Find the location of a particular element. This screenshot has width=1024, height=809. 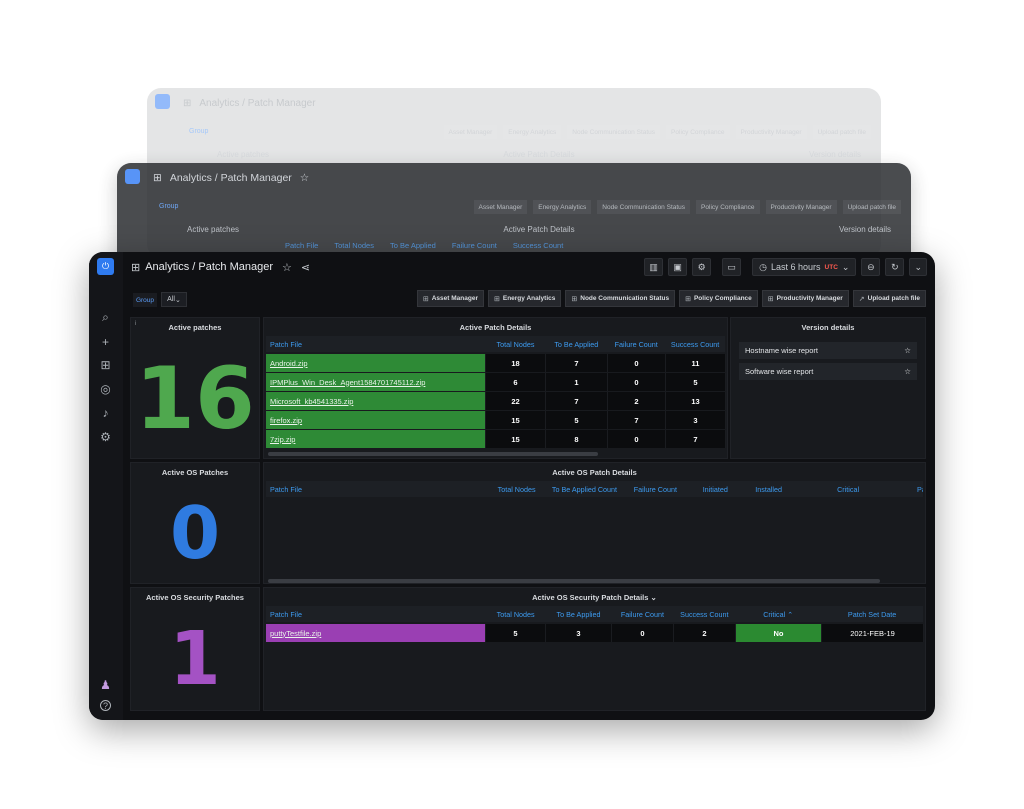

explore-icon: ◎ is located at coordinates (105, 388).